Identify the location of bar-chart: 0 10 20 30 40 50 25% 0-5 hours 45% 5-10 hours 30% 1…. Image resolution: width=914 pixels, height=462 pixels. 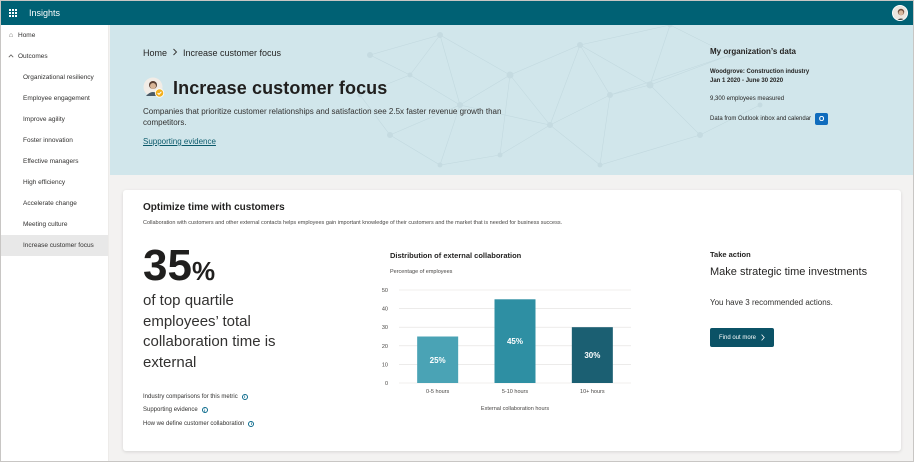
(506, 350).